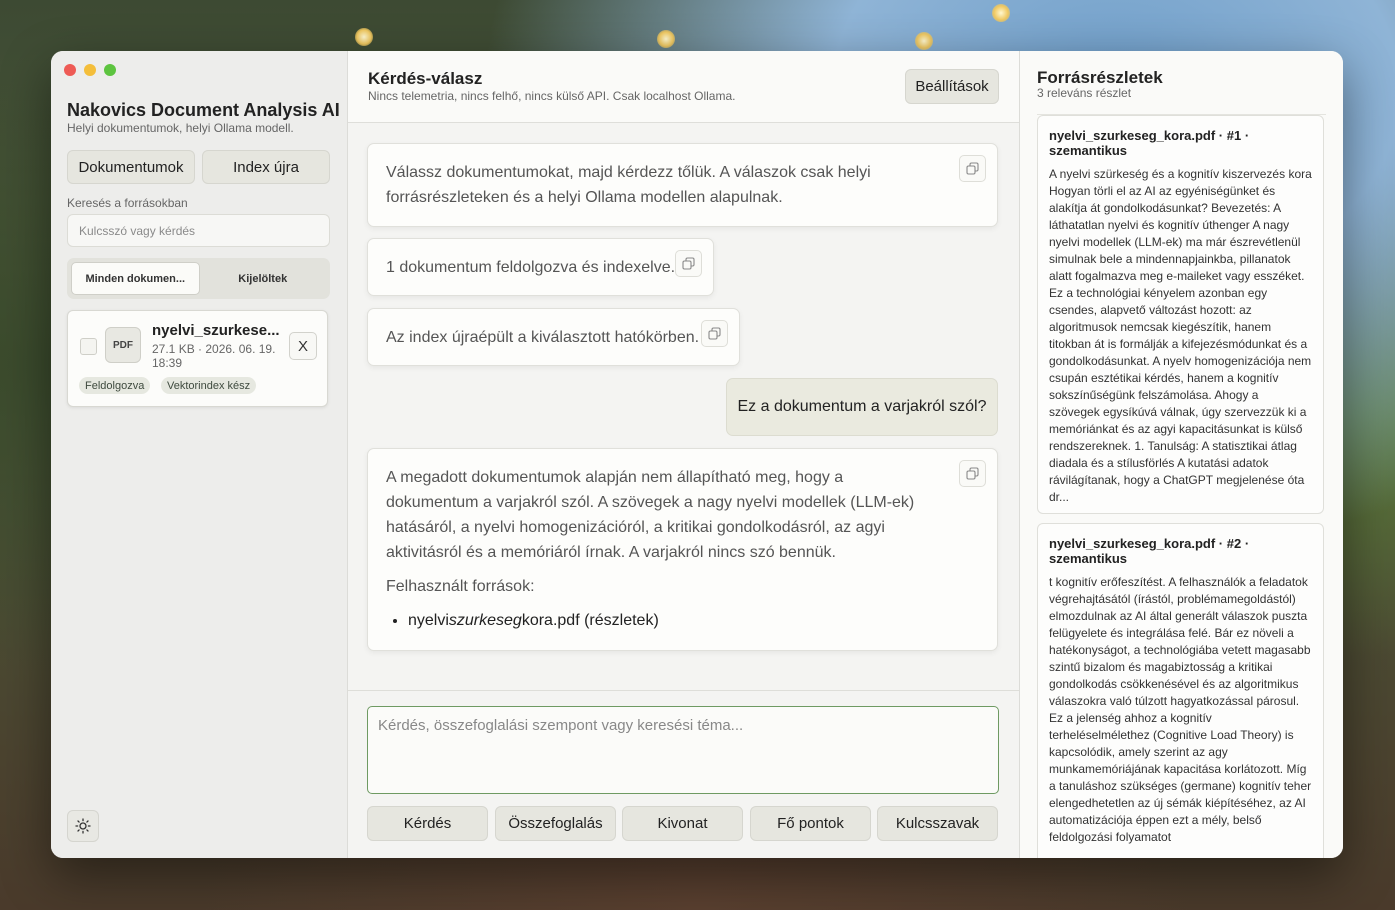 Image resolution: width=1395 pixels, height=910 pixels. I want to click on ask-button: Kérdés, so click(427, 823).